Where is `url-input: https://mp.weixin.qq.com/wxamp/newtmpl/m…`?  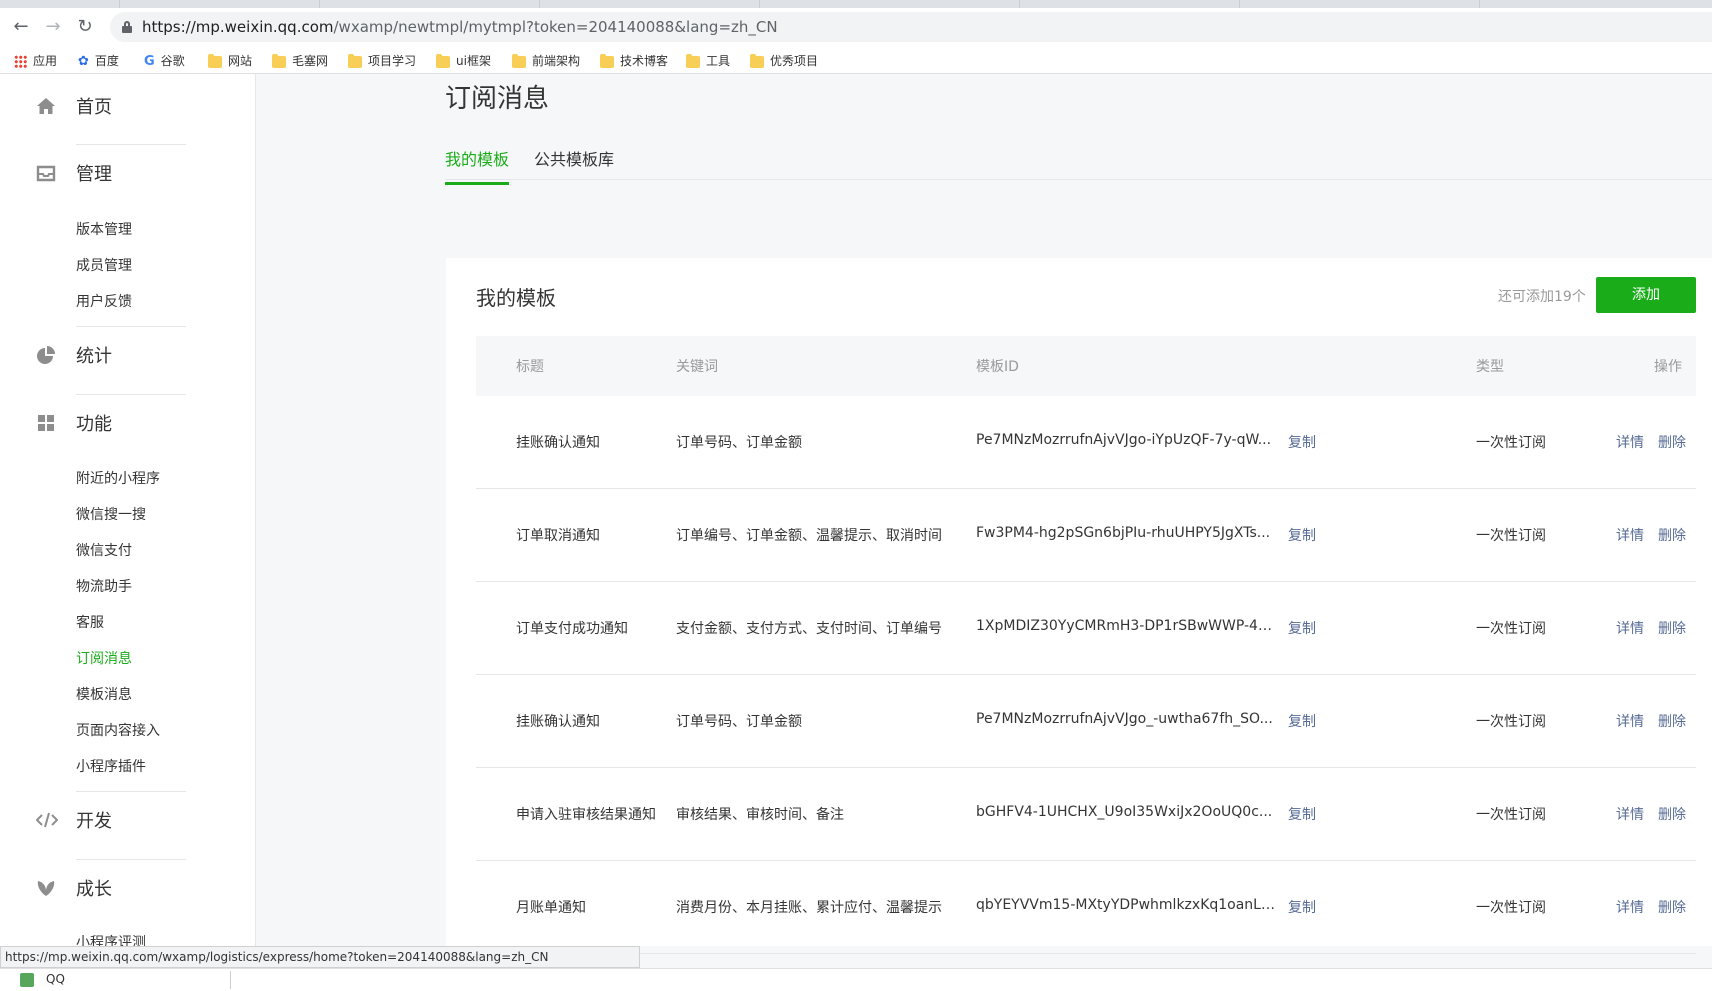
url-input: https://mp.weixin.qq.com/wxamp/newtmpl/m… is located at coordinates (911, 27).